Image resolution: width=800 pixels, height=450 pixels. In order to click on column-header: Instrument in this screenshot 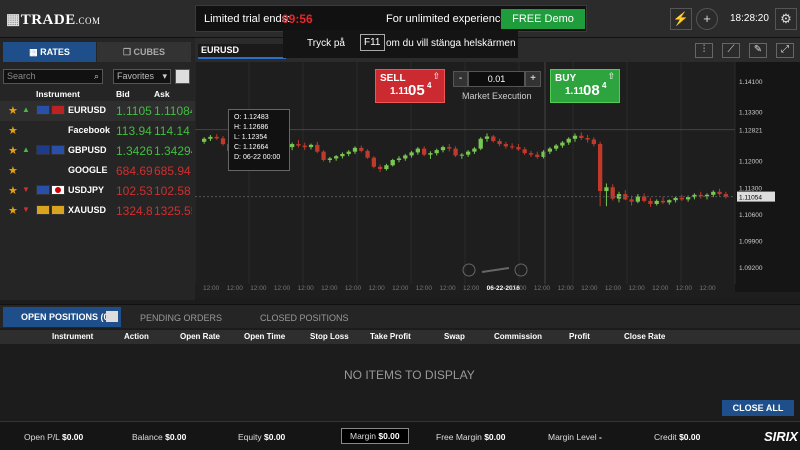, I will do `click(72, 336)`.